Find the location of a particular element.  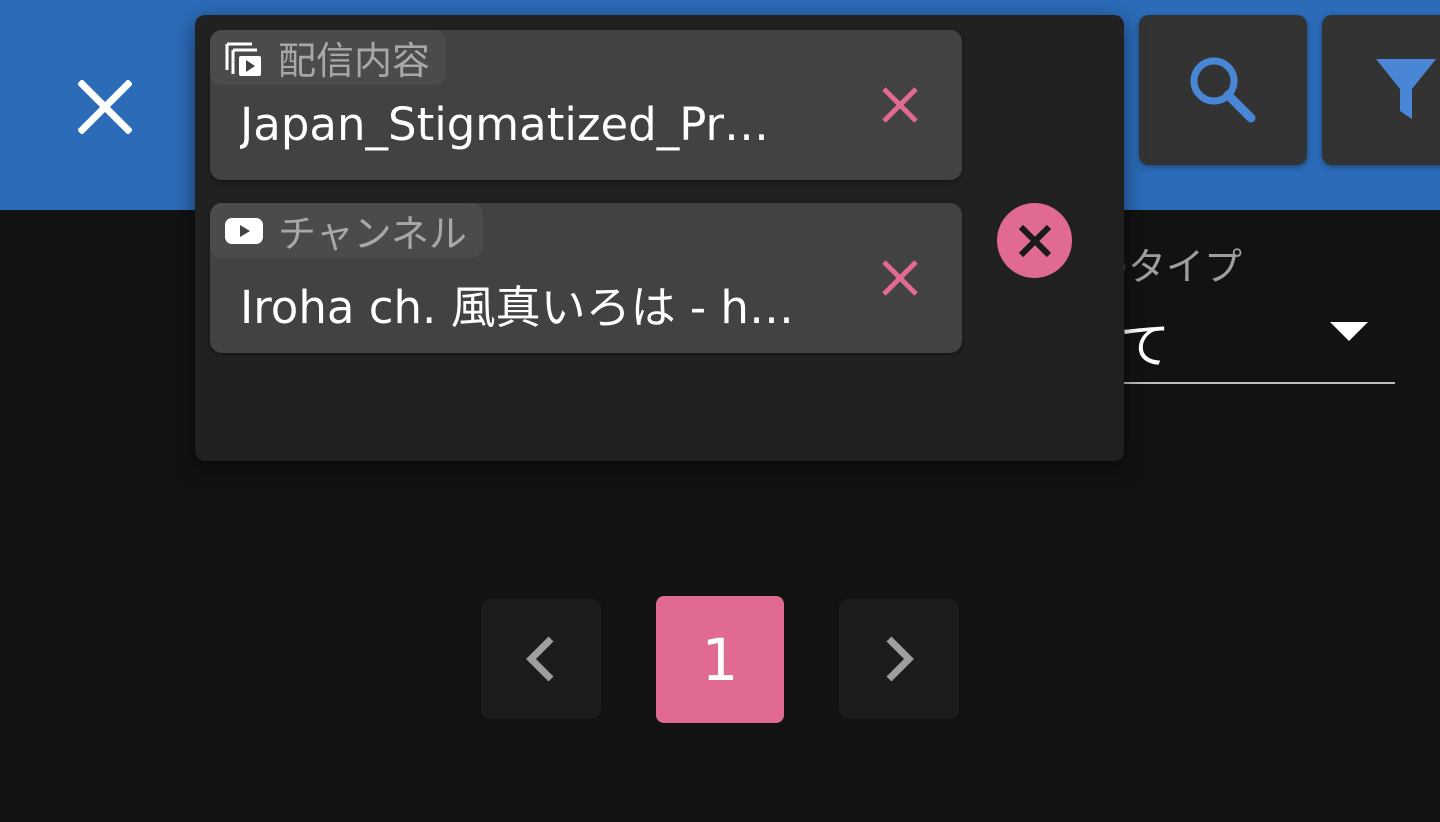

chevron-right-icon is located at coordinates (900, 659).